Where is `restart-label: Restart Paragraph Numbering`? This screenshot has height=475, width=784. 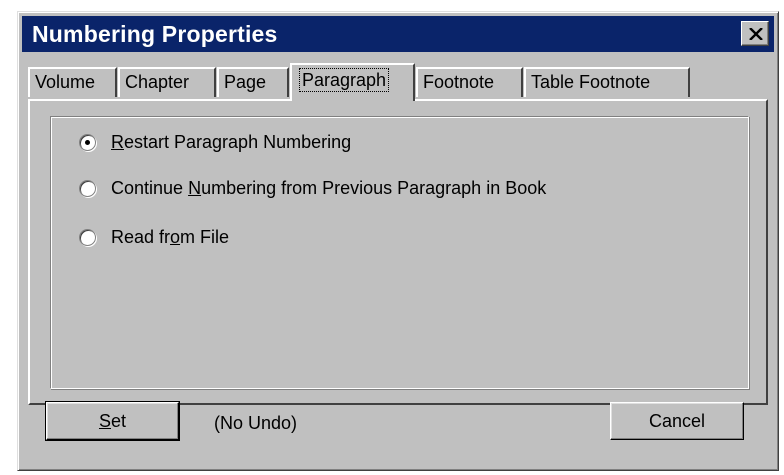
restart-label: Restart Paragraph Numbering is located at coordinates (231, 141).